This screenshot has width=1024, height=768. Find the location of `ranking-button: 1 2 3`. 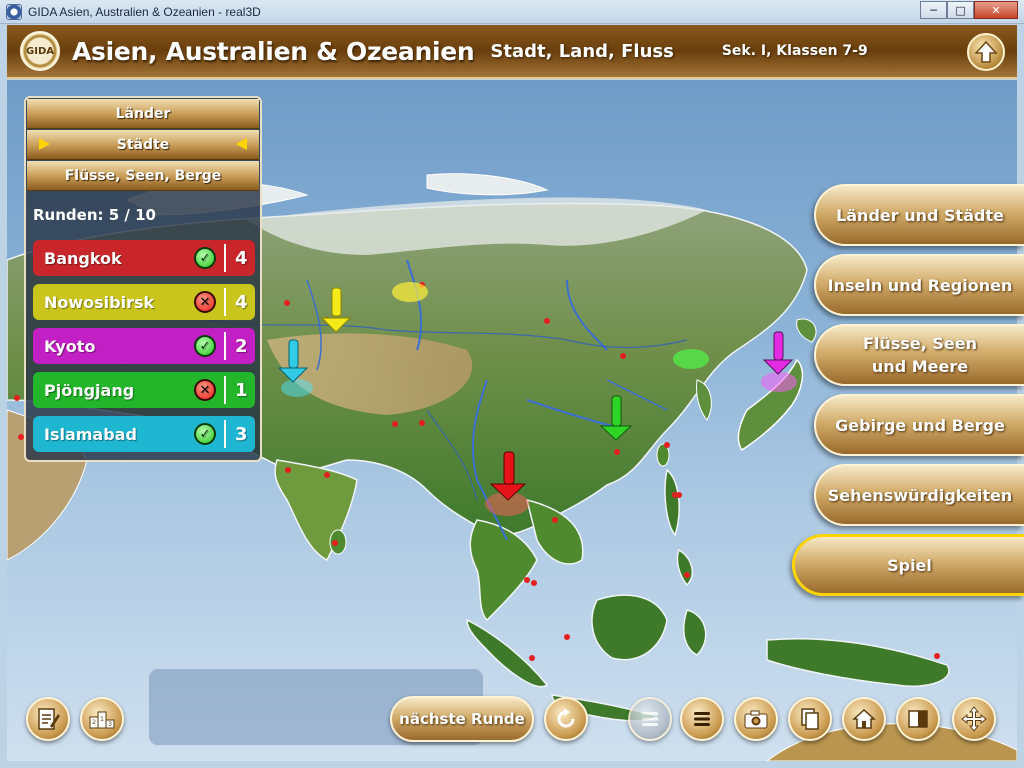

ranking-button: 1 2 3 is located at coordinates (102, 719).